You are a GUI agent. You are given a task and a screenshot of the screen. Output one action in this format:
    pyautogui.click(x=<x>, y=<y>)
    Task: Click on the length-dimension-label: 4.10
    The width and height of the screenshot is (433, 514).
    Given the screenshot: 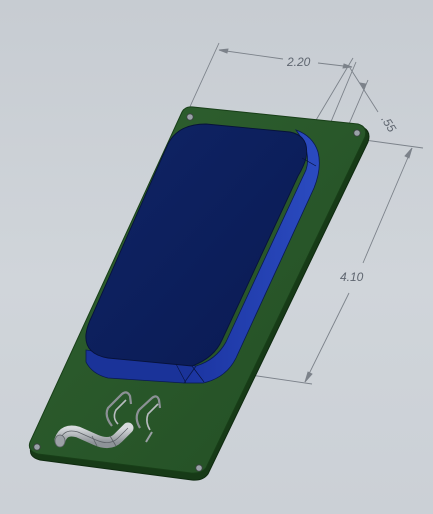 What is the action you would take?
    pyautogui.click(x=352, y=277)
    